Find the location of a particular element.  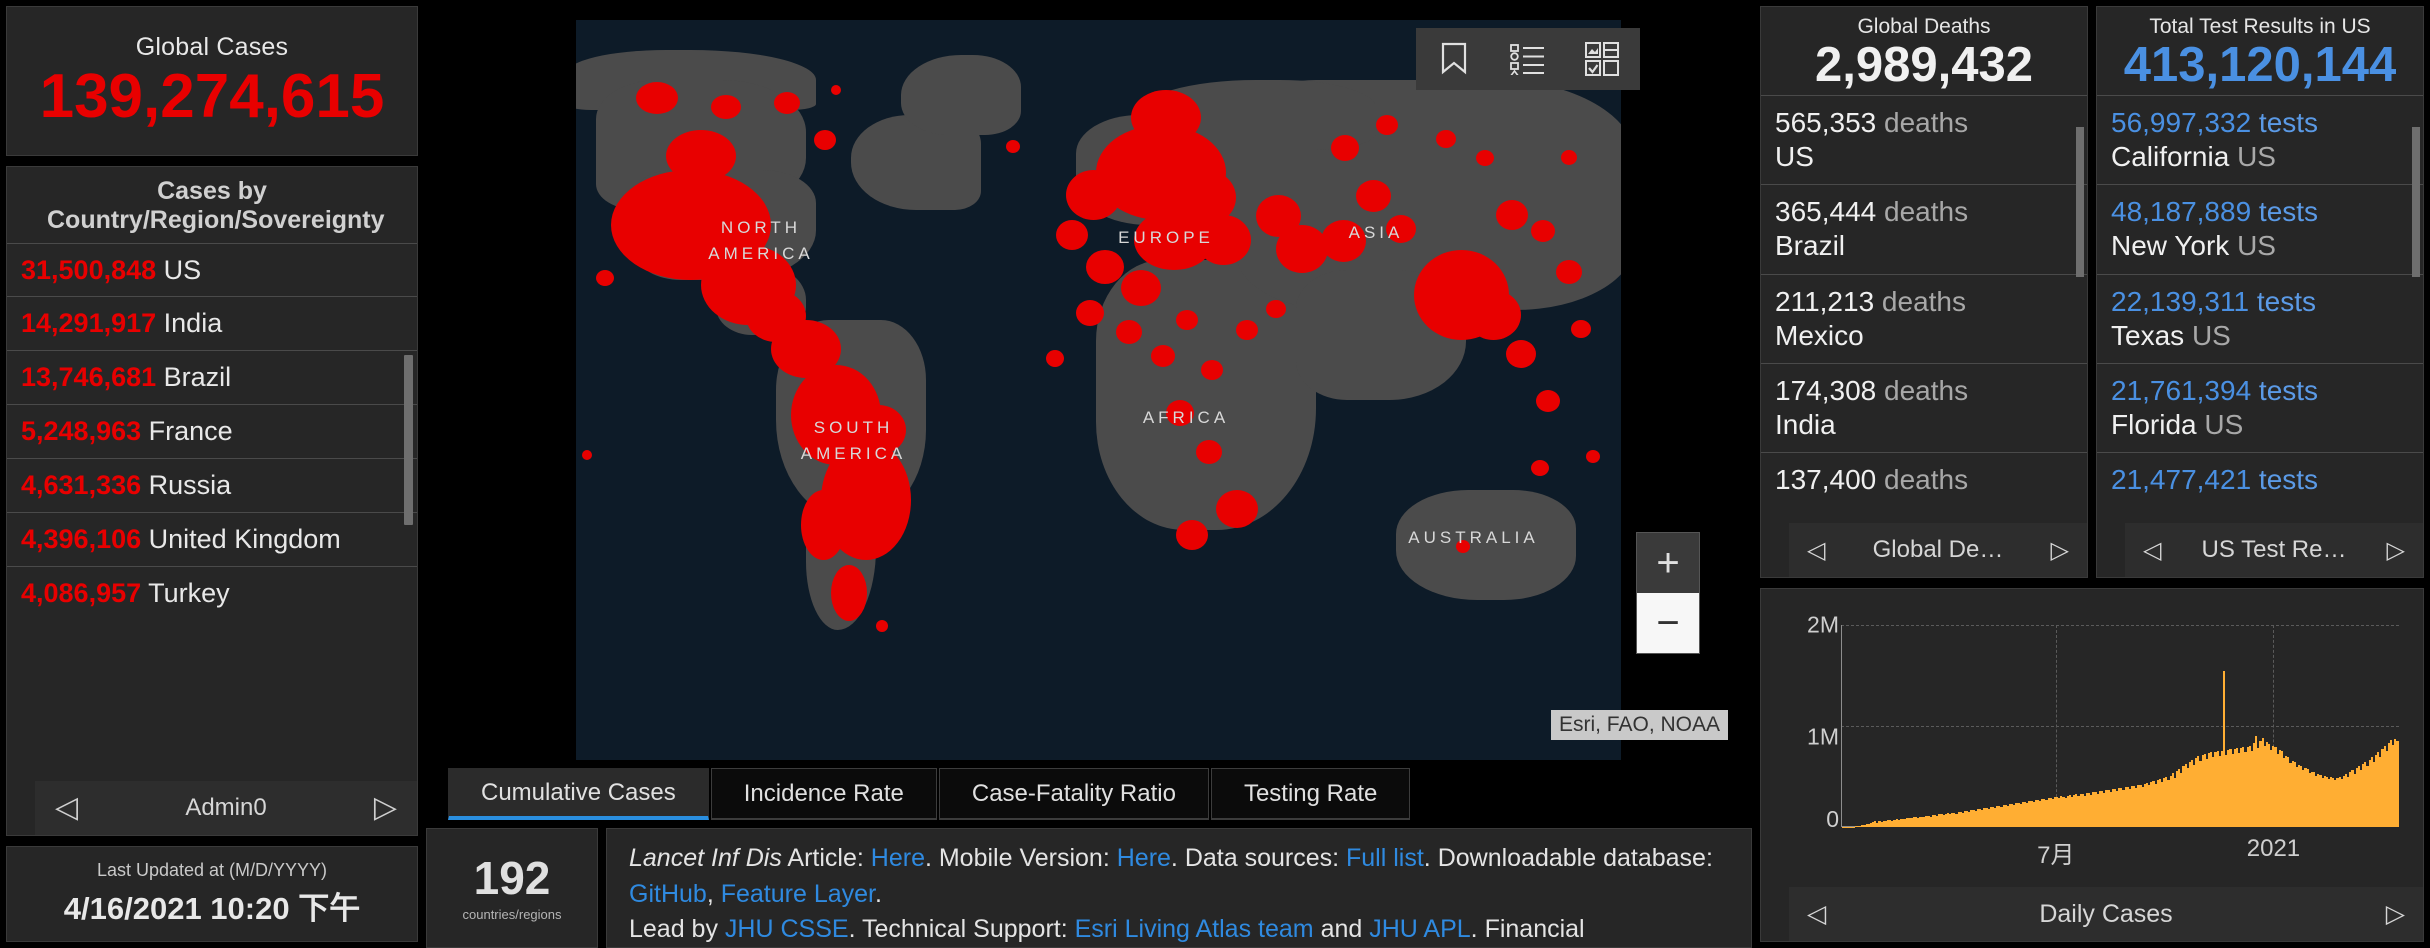

list-item: 174,308 deaths India is located at coordinates (1924, 407).